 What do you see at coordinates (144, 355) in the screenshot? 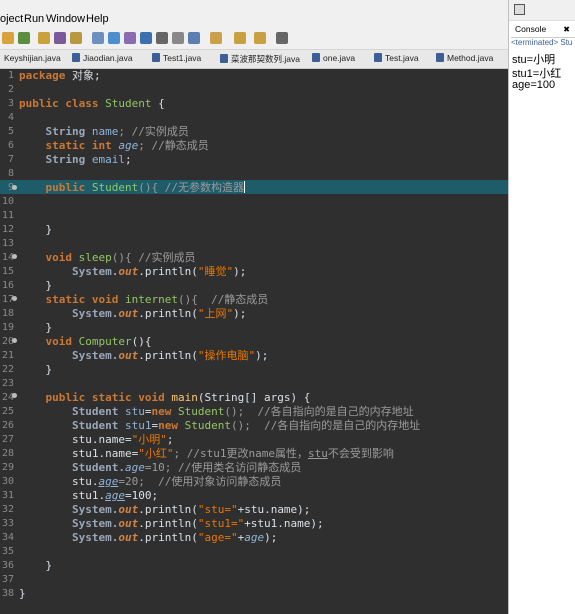
I see `code-line: System.out.println("操作电脑");` at bounding box center [144, 355].